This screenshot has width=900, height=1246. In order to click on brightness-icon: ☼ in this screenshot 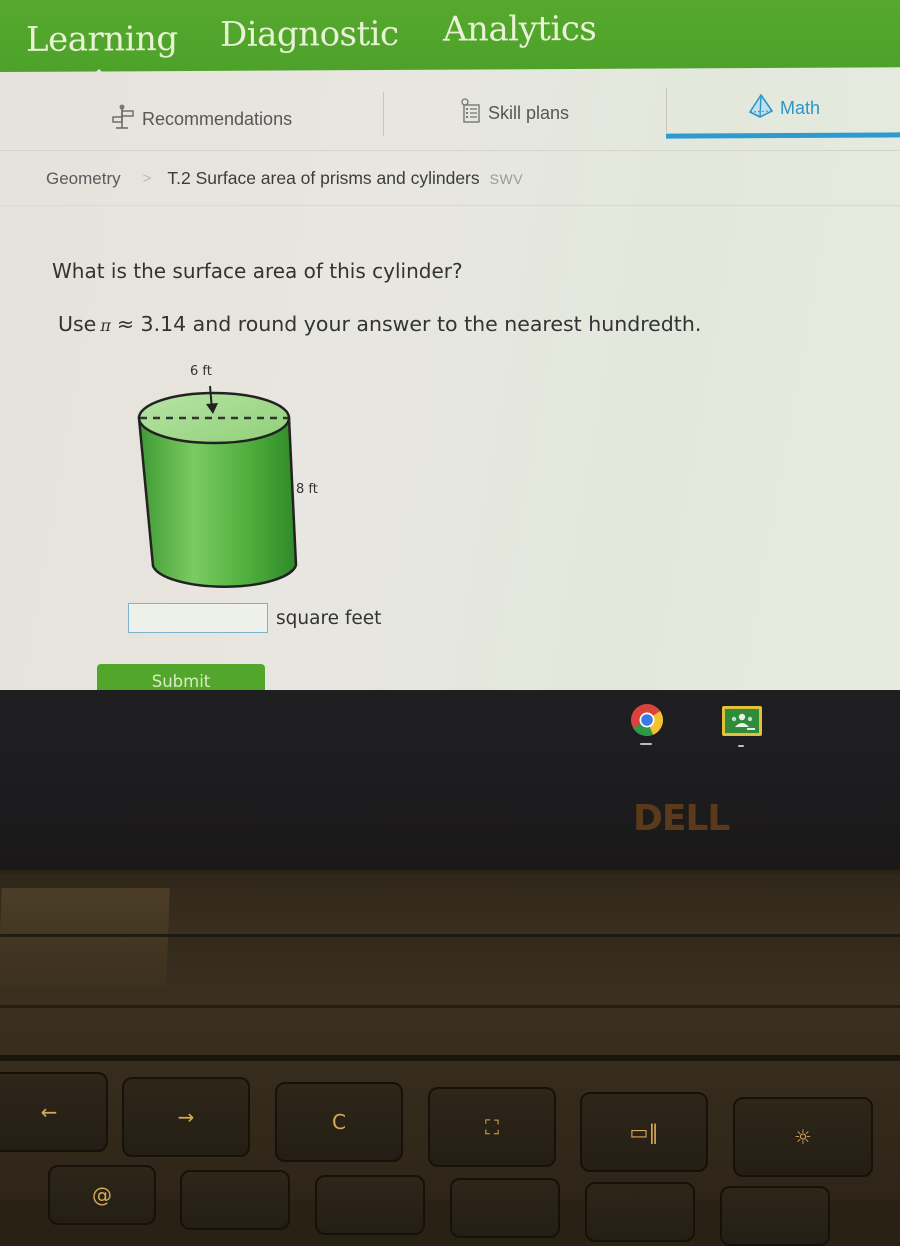, I will do `click(803, 1137)`.